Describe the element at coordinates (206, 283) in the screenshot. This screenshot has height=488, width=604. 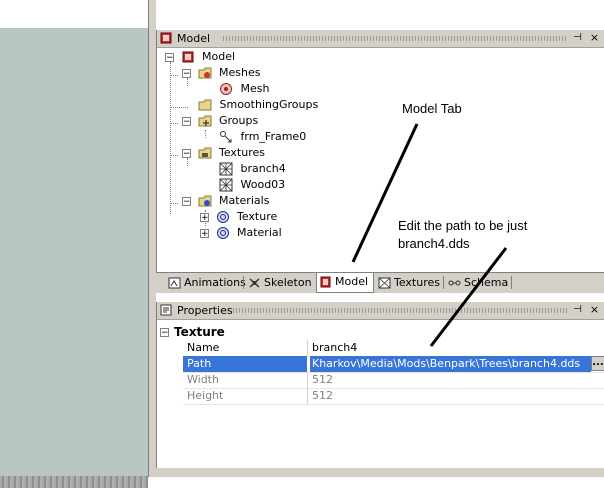
I see `tab-animations: Animations` at that location.